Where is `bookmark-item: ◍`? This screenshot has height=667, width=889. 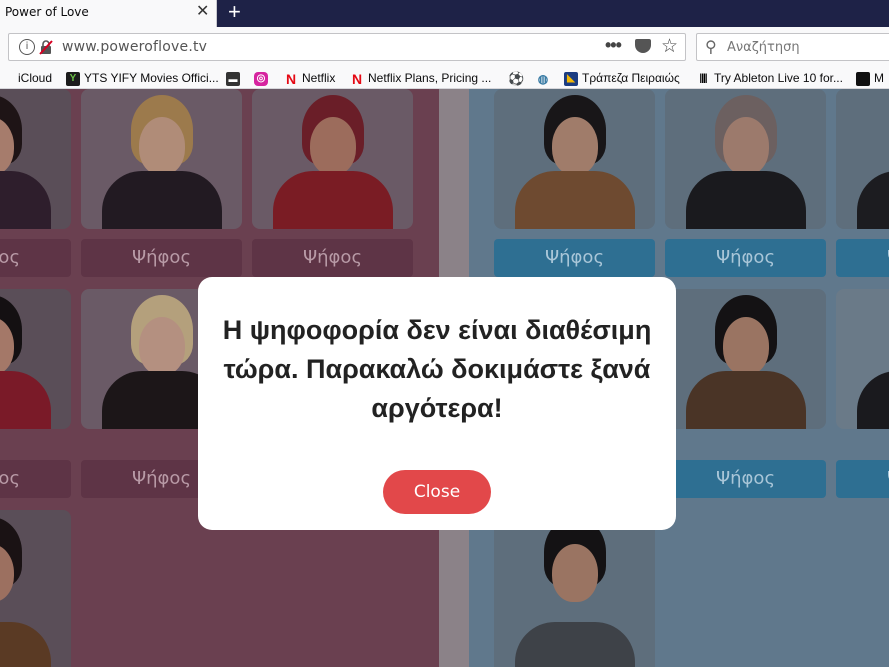
bookmark-item: ◍ is located at coordinates (545, 78).